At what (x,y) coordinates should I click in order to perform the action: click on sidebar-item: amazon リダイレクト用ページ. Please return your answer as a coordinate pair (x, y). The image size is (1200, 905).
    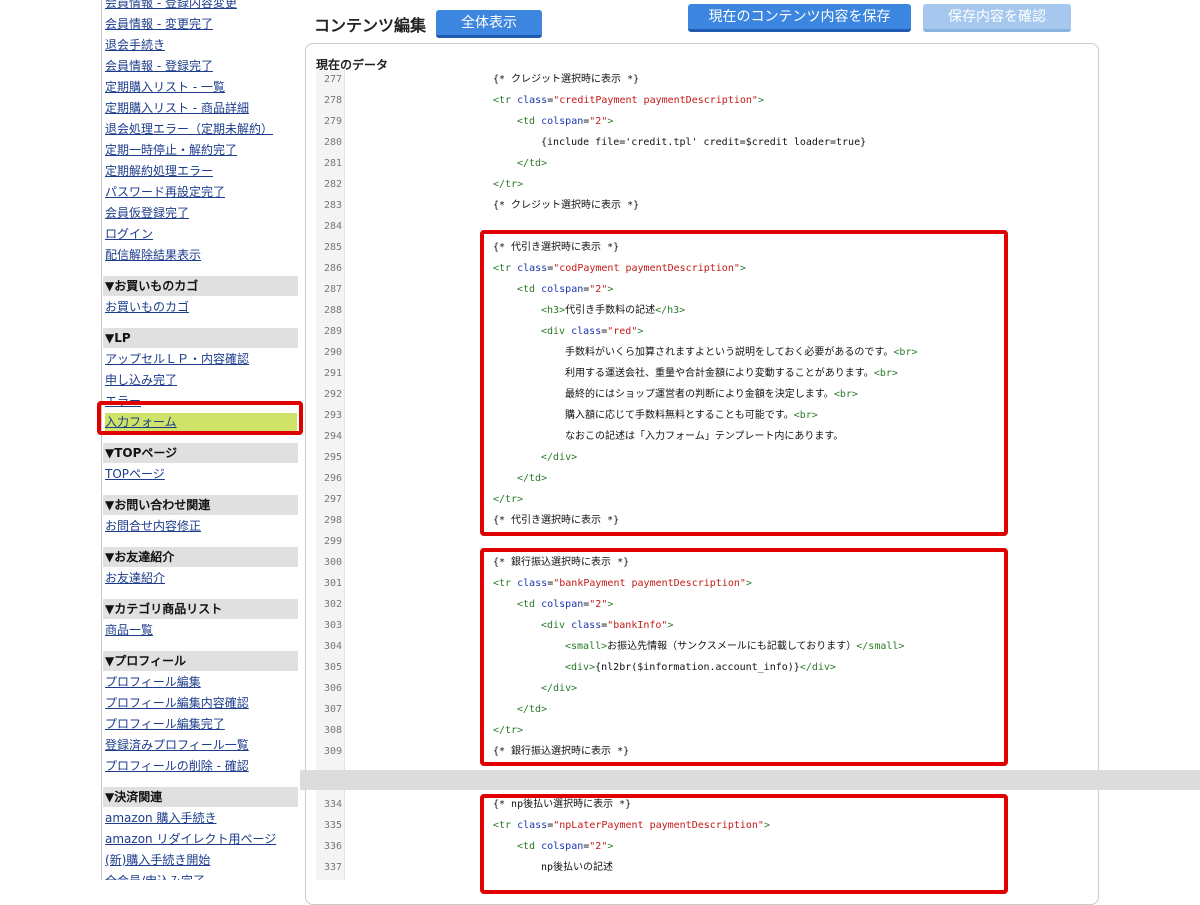
    Looking at the image, I should click on (190, 839).